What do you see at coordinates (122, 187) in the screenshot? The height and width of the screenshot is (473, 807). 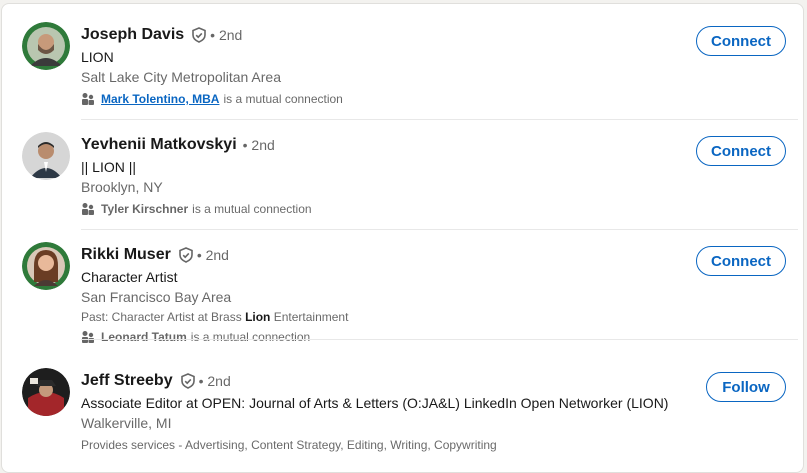 I see `member-location: Brooklyn, NY` at bounding box center [122, 187].